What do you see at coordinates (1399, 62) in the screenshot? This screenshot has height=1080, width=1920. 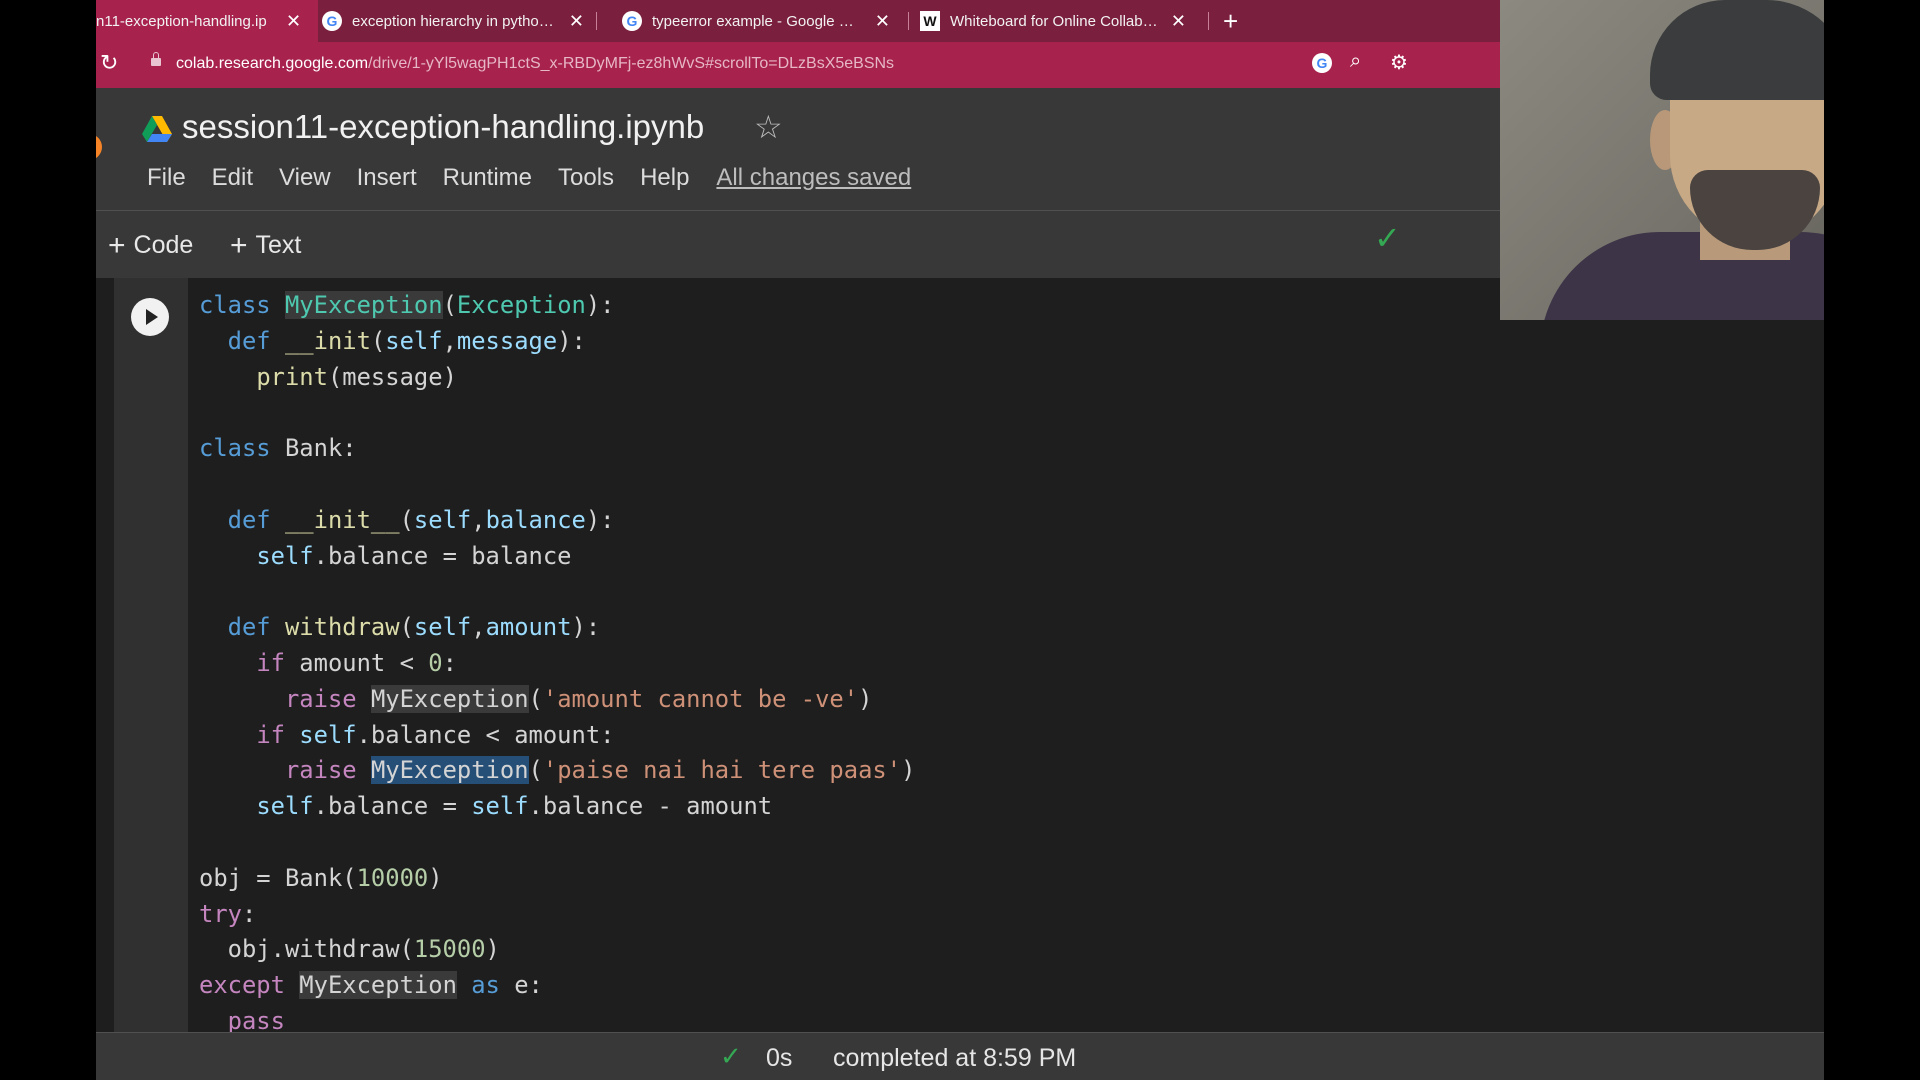 I see `extension-icon: ⚙` at bounding box center [1399, 62].